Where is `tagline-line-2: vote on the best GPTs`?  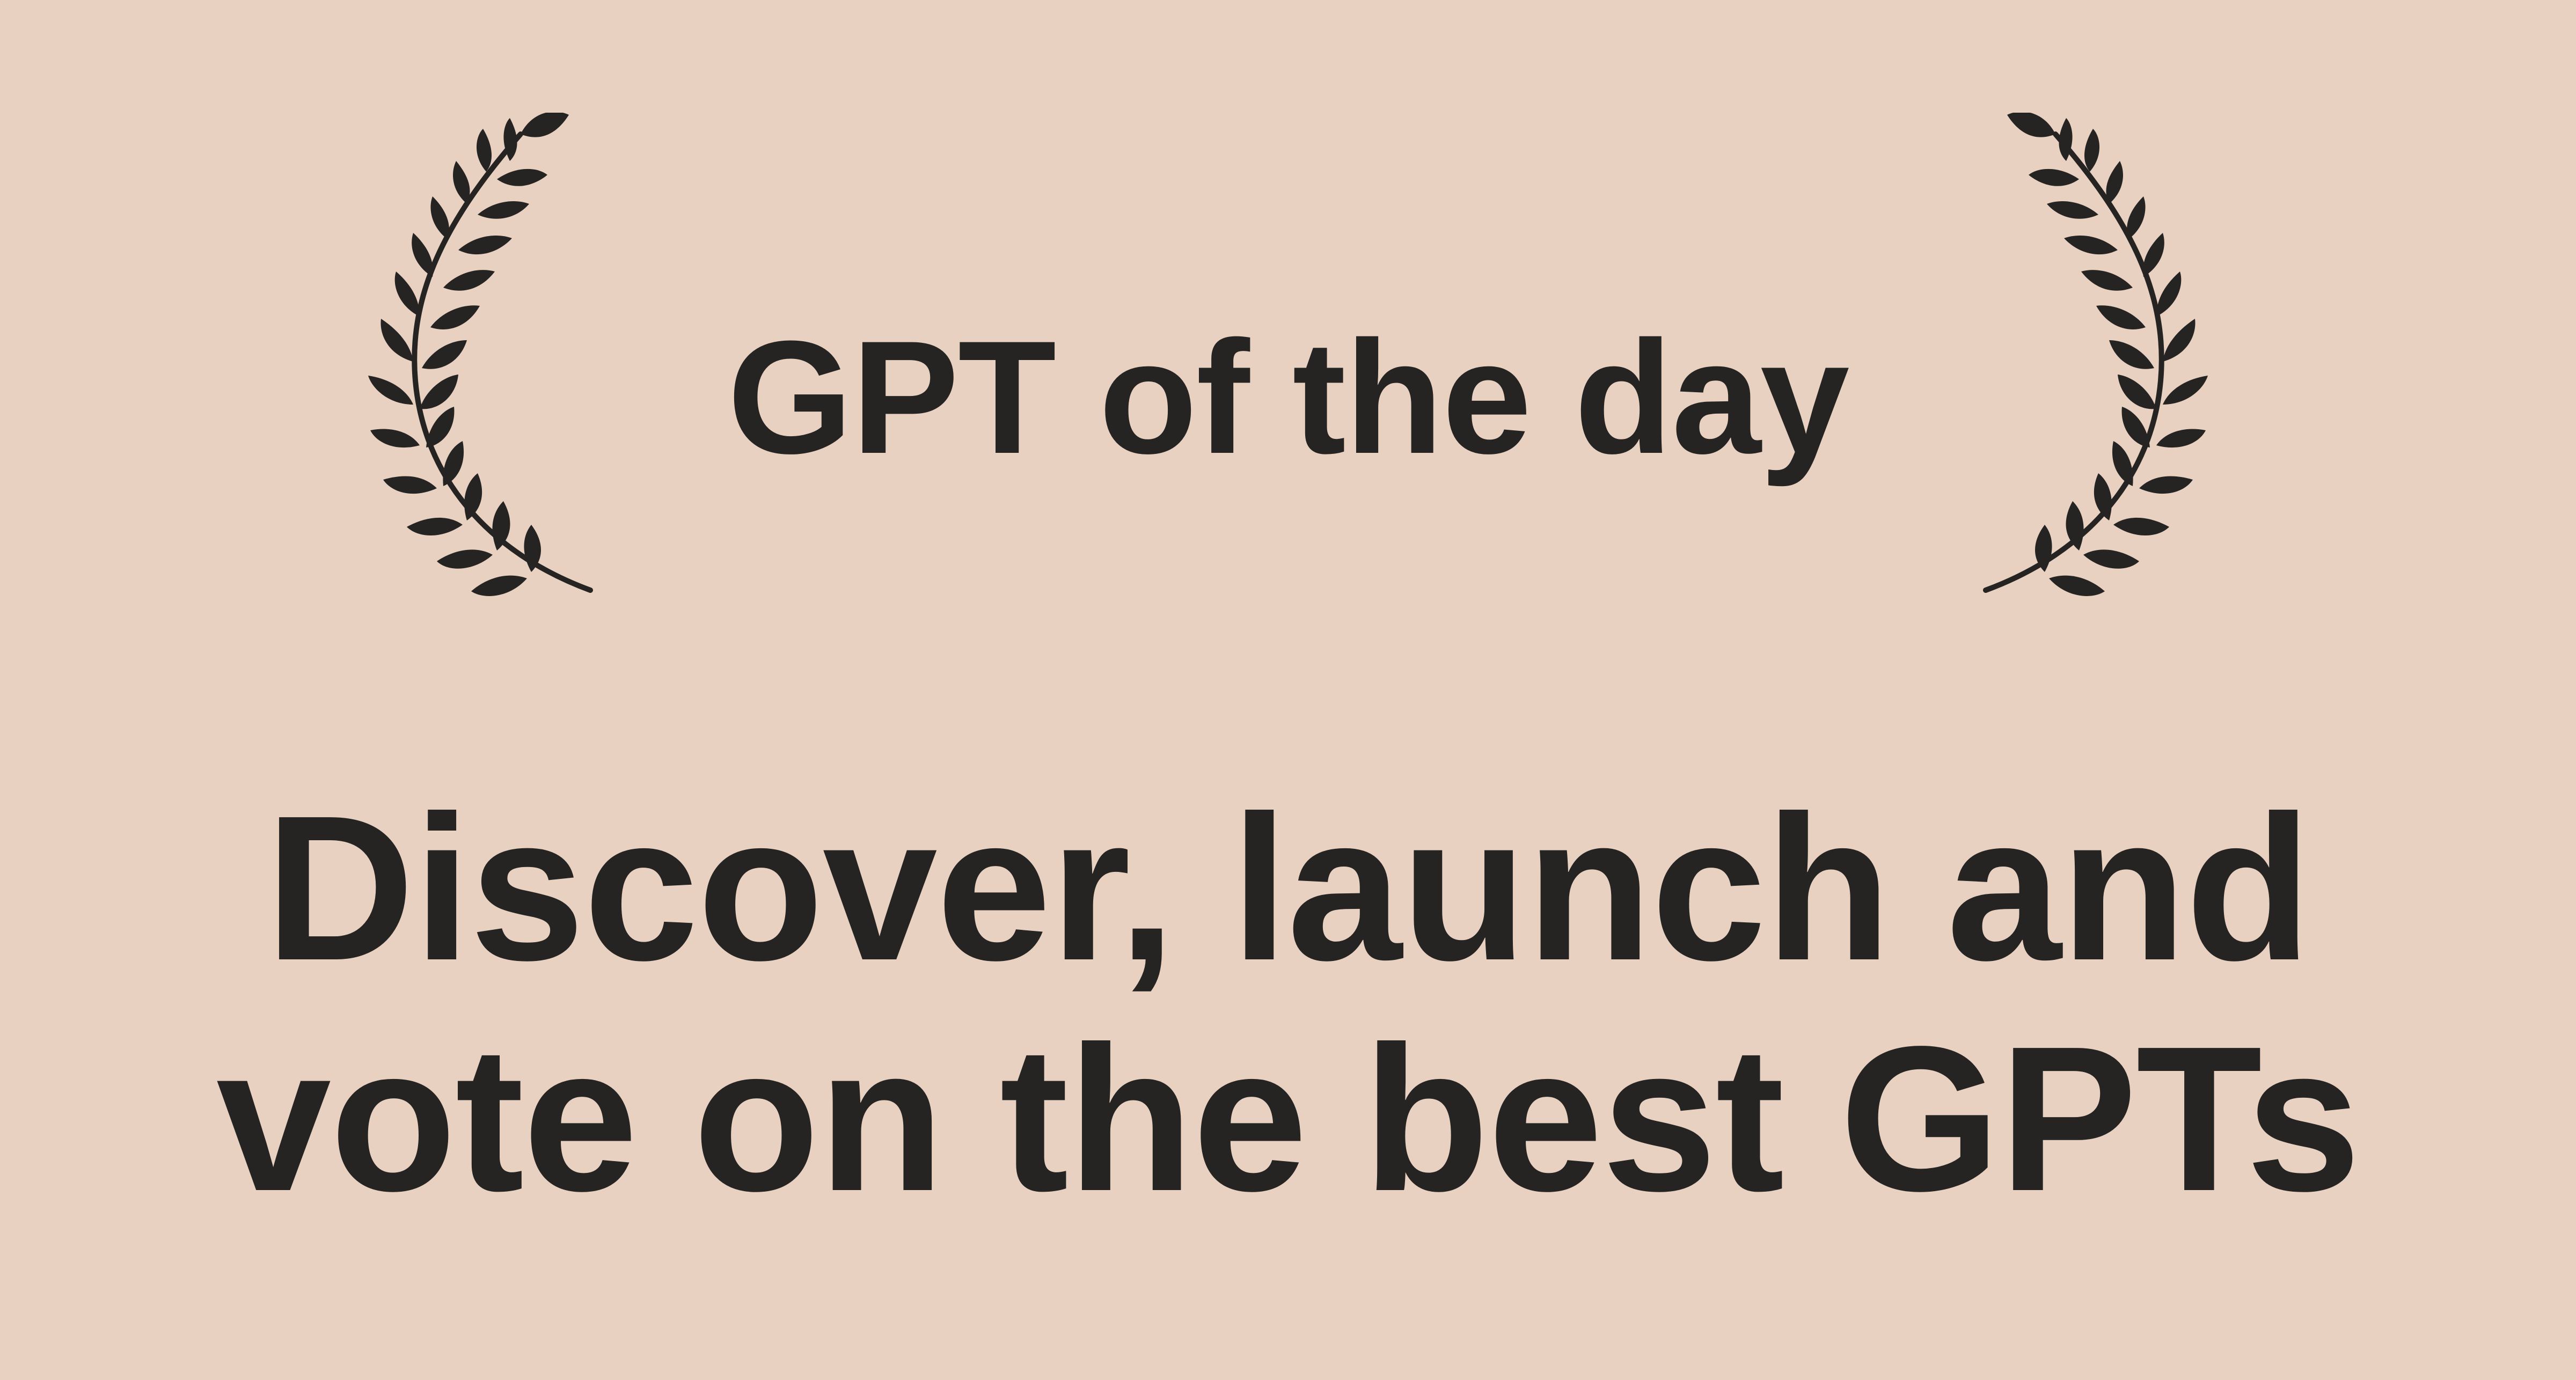 tagline-line-2: vote on the best GPTs is located at coordinates (1288, 1118).